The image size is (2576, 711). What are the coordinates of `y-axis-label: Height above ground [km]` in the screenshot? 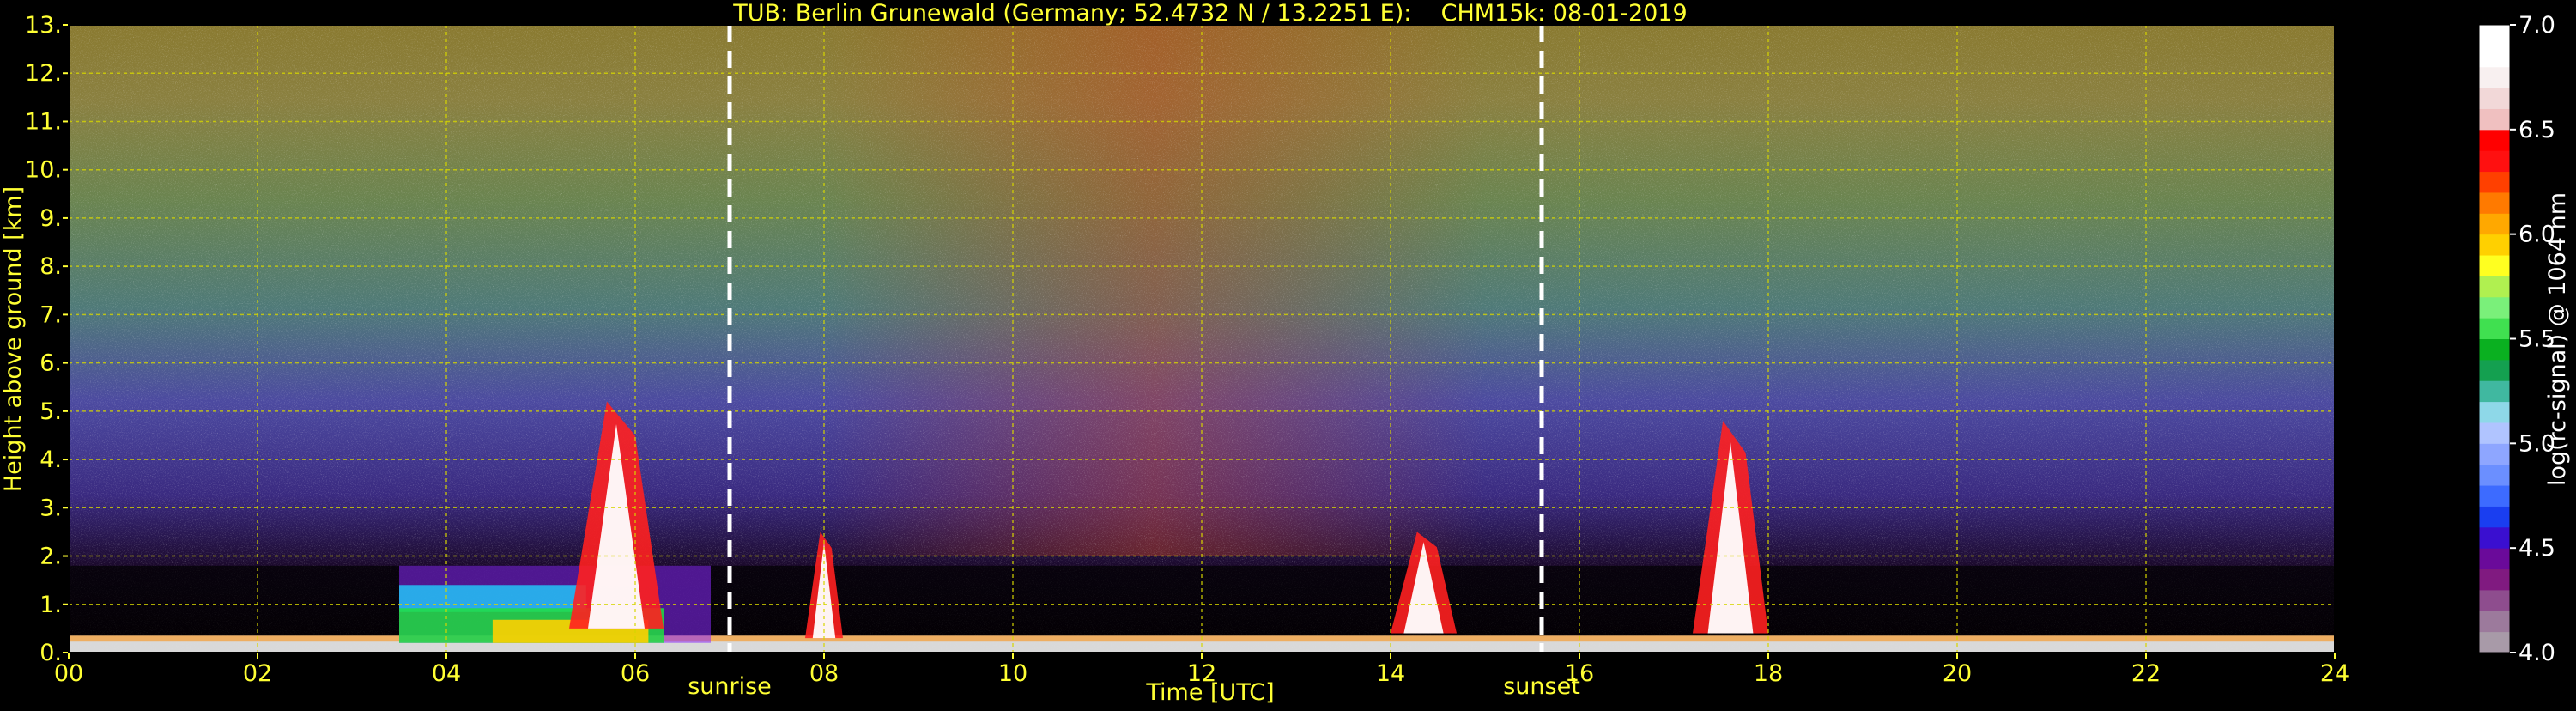 It's located at (13, 339).